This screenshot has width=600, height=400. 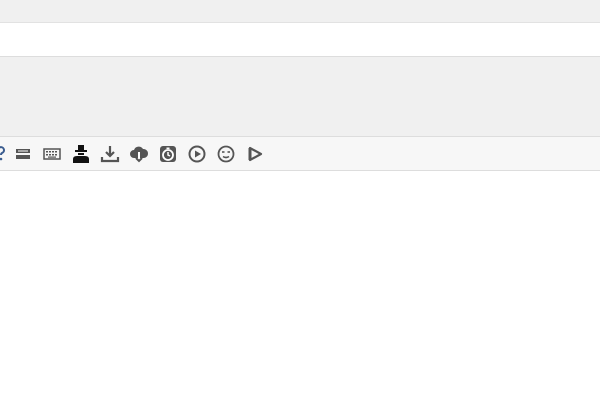 What do you see at coordinates (81, 154) in the screenshot?
I see `spy-icon` at bounding box center [81, 154].